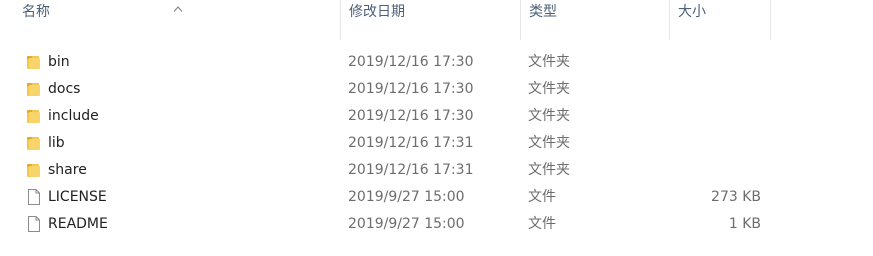 This screenshot has height=256, width=873. What do you see at coordinates (744, 224) in the screenshot?
I see `file-size: 1 KB` at bounding box center [744, 224].